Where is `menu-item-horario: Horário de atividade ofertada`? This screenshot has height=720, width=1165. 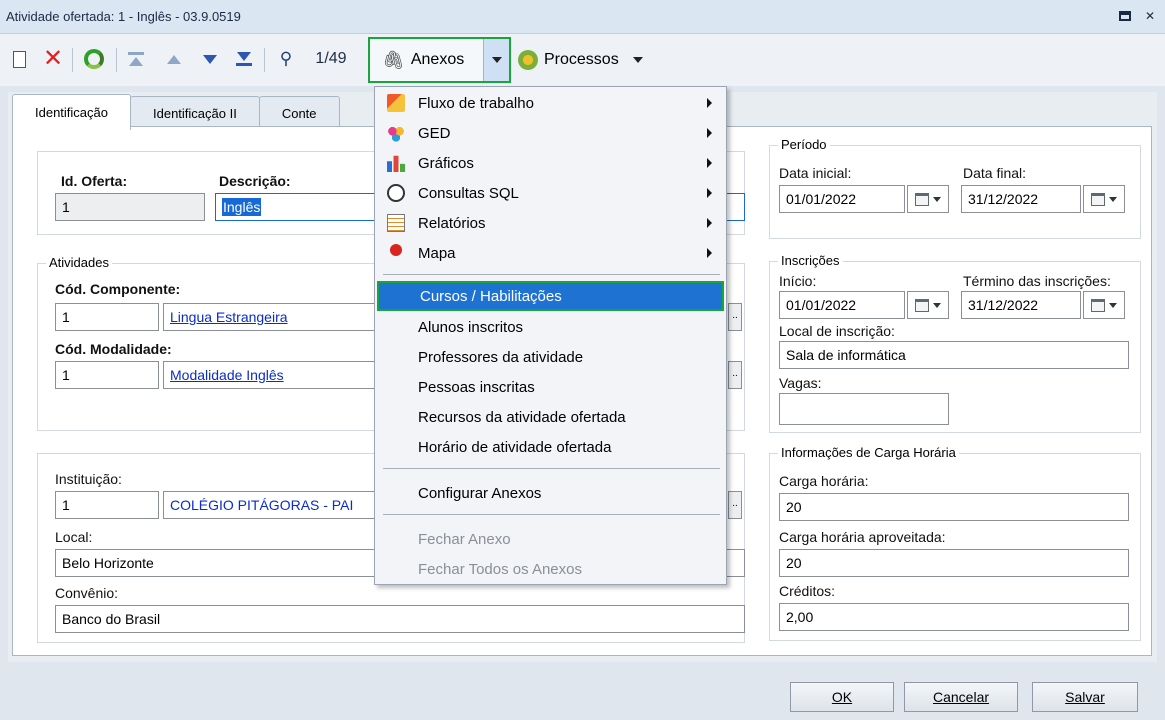
menu-item-horario: Horário de atividade ofertada is located at coordinates (550, 447).